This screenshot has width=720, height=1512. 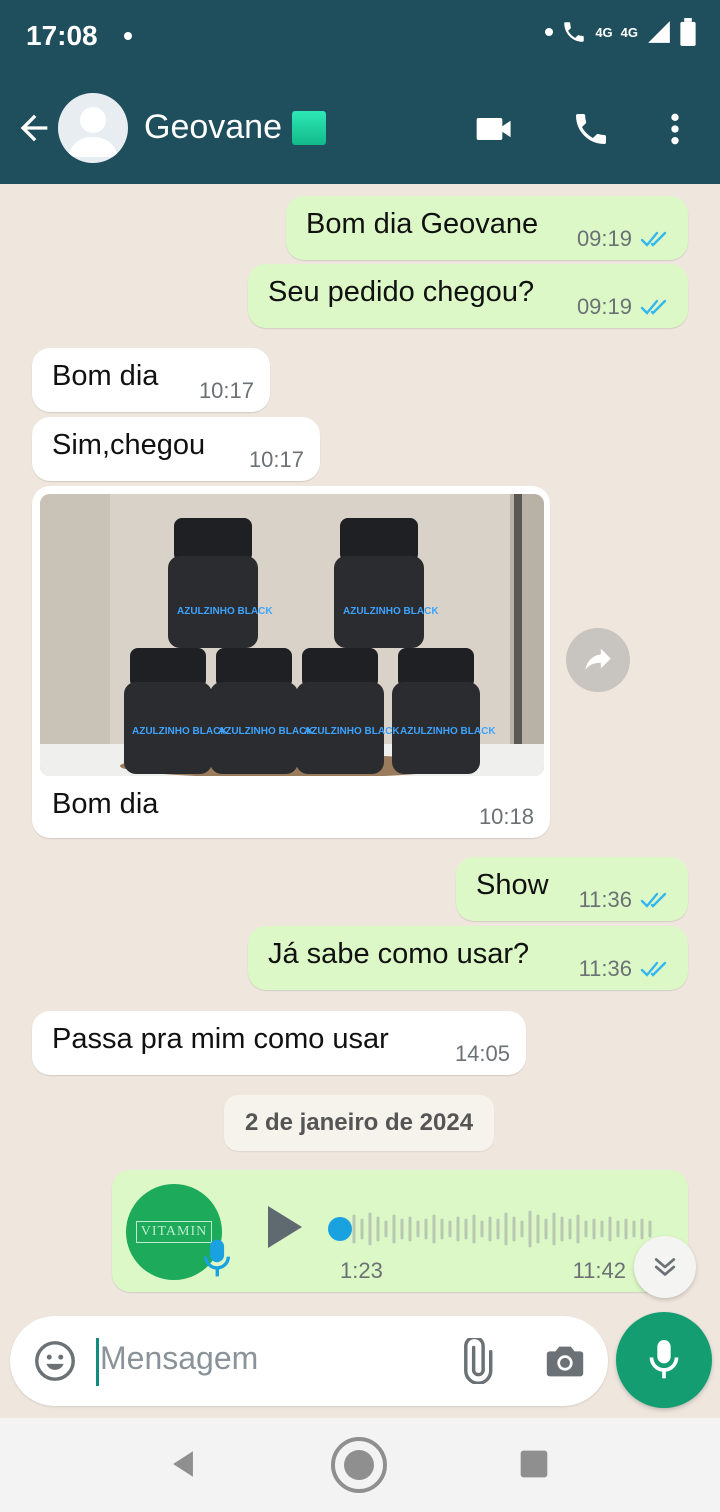 I want to click on message-text: Sim,chegou, so click(x=129, y=445).